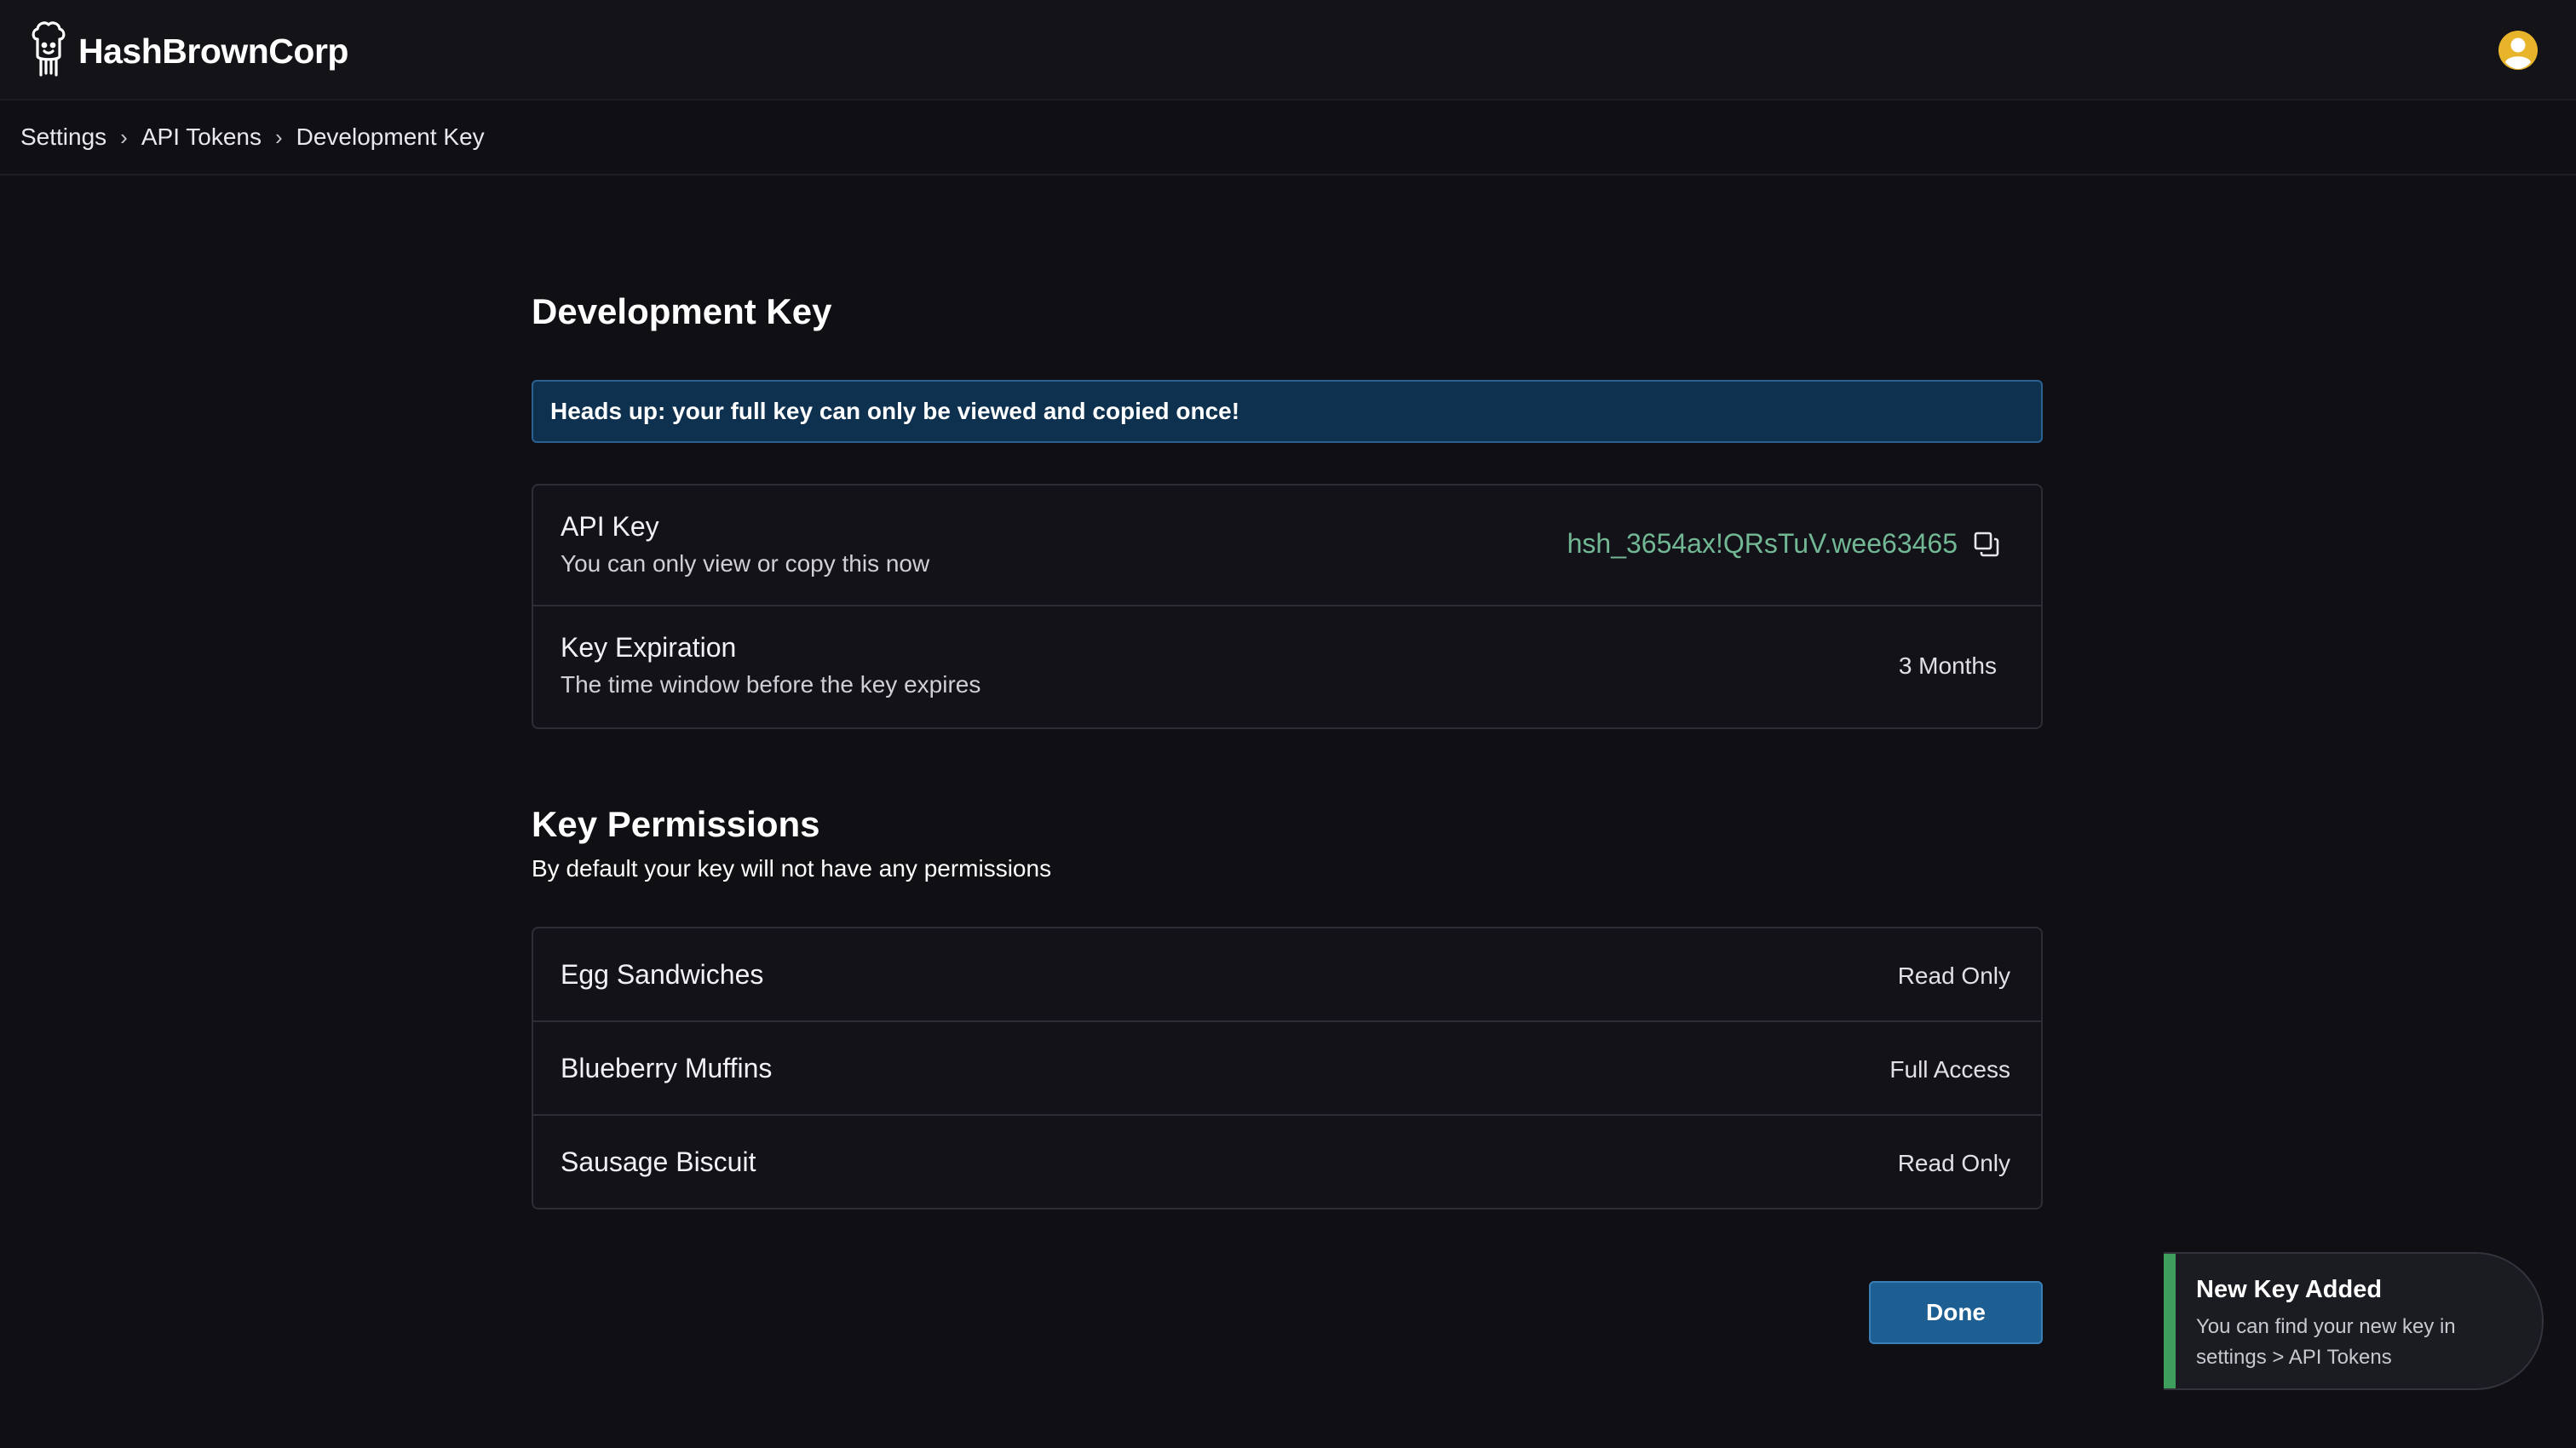 Image resolution: width=2576 pixels, height=1448 pixels. What do you see at coordinates (1956, 1313) in the screenshot?
I see `done-button: Done` at bounding box center [1956, 1313].